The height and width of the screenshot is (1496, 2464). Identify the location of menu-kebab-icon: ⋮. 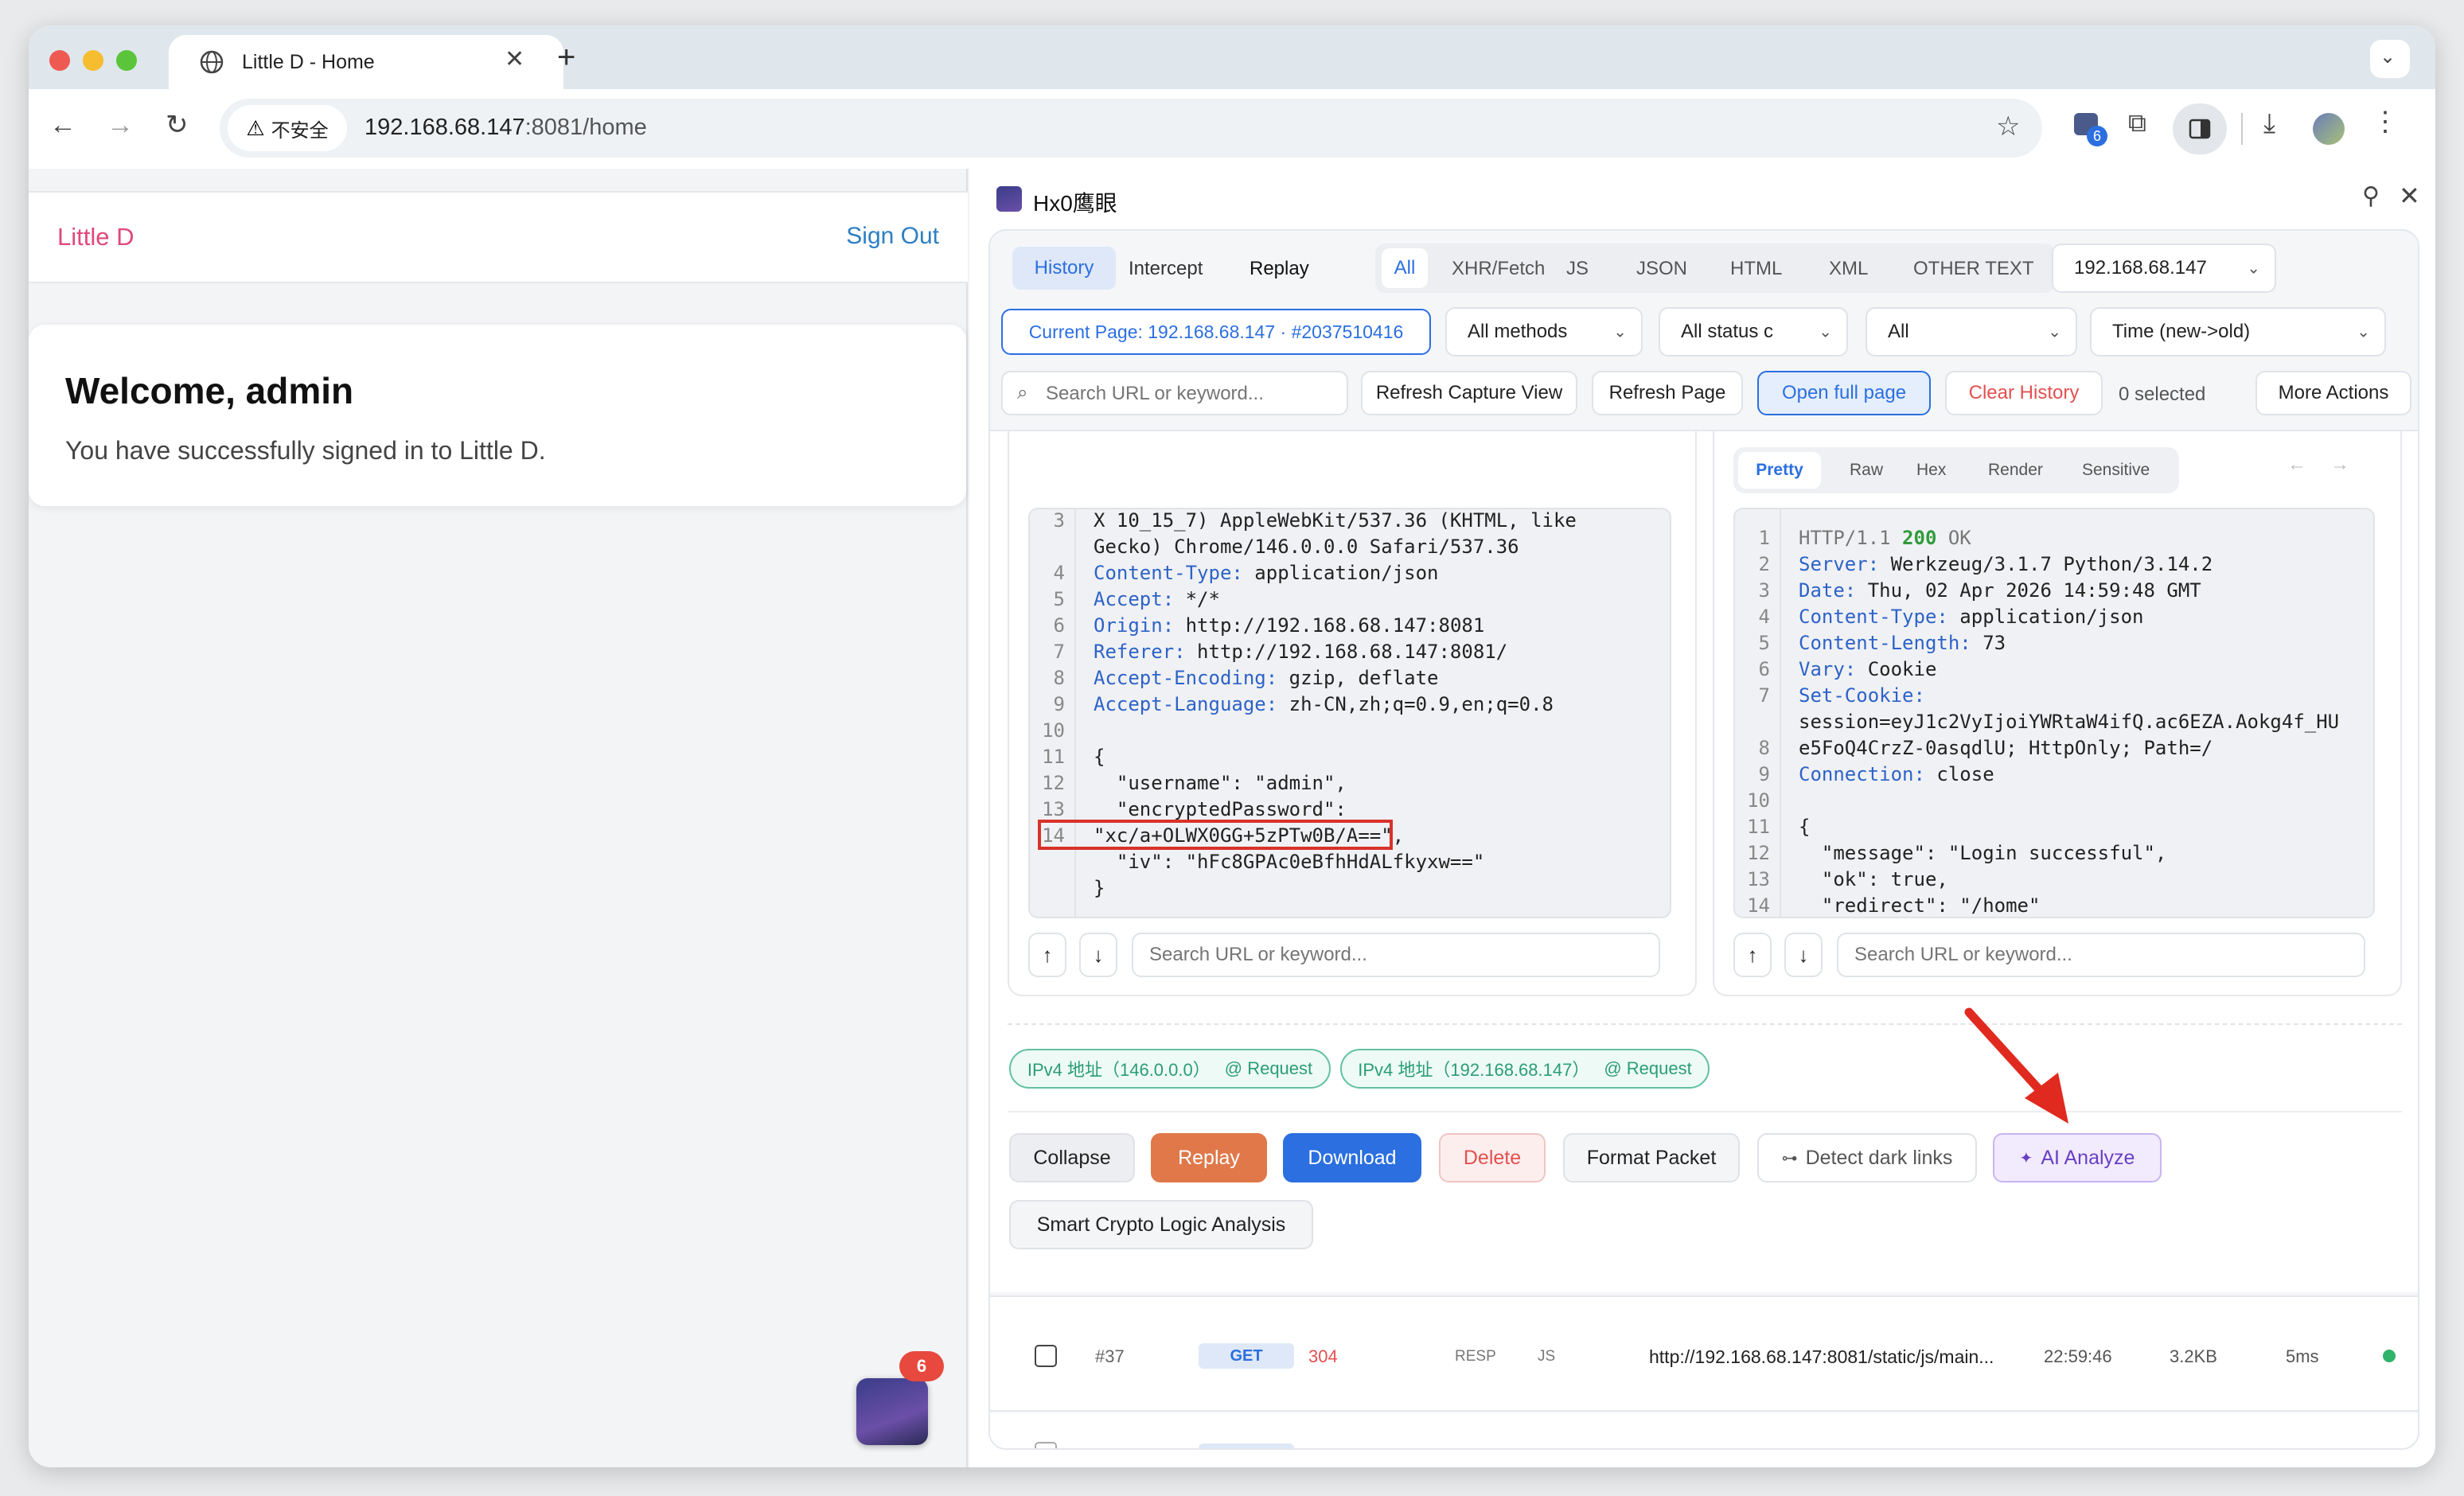
(2385, 121).